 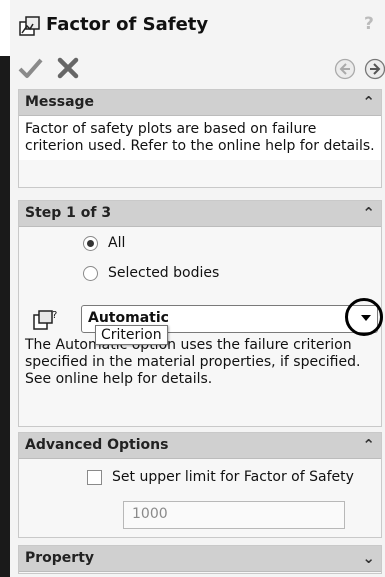 I want to click on help-button: ?, so click(x=369, y=24).